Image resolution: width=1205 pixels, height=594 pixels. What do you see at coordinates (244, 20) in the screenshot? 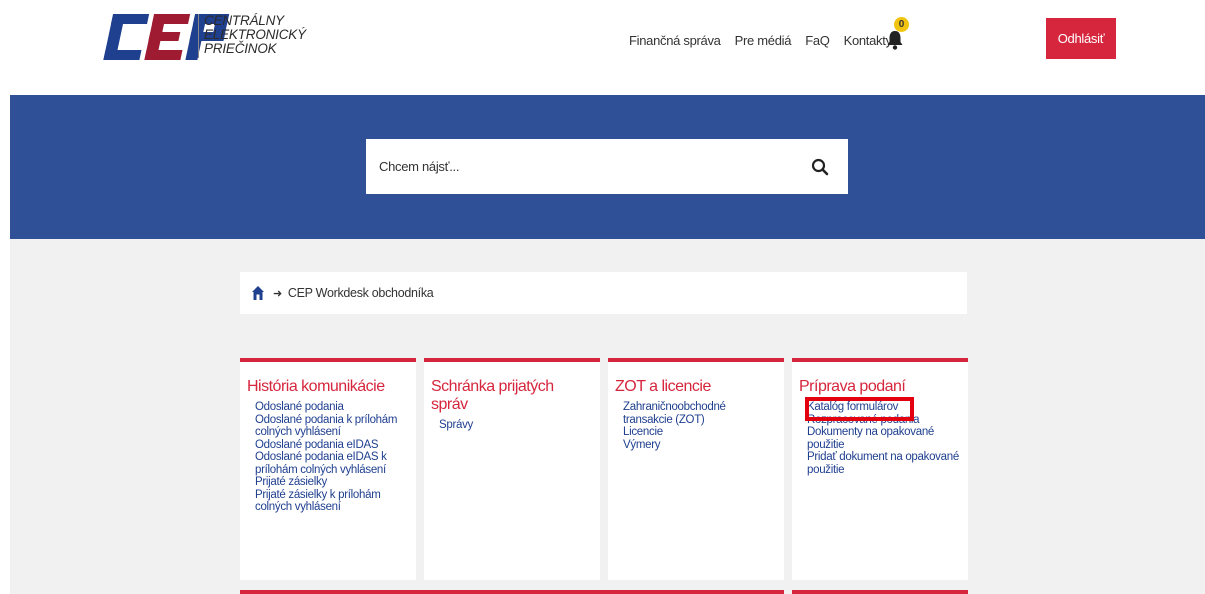
I see `logo-line-1: CENTRÁLNY` at bounding box center [244, 20].